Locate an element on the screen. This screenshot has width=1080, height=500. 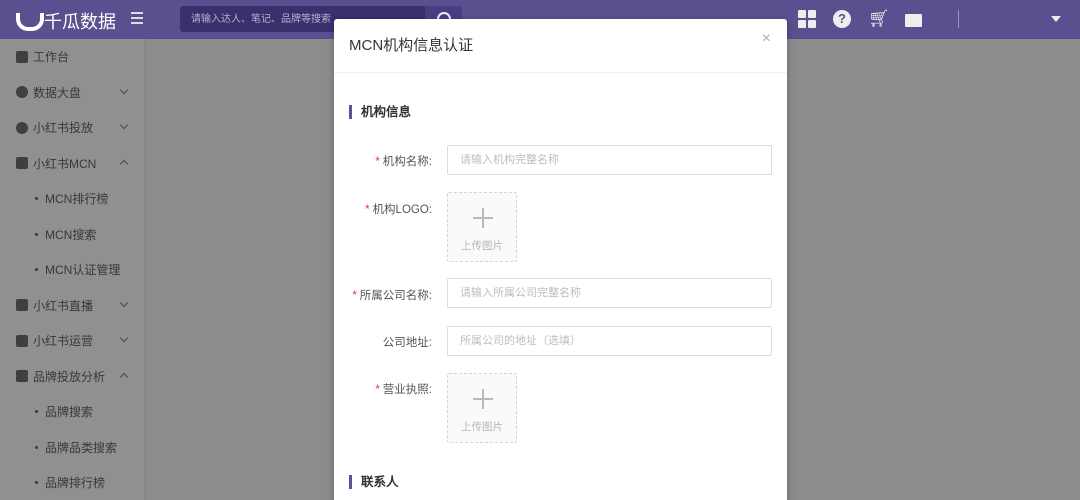
pie-chart-icon is located at coordinates (22, 92).